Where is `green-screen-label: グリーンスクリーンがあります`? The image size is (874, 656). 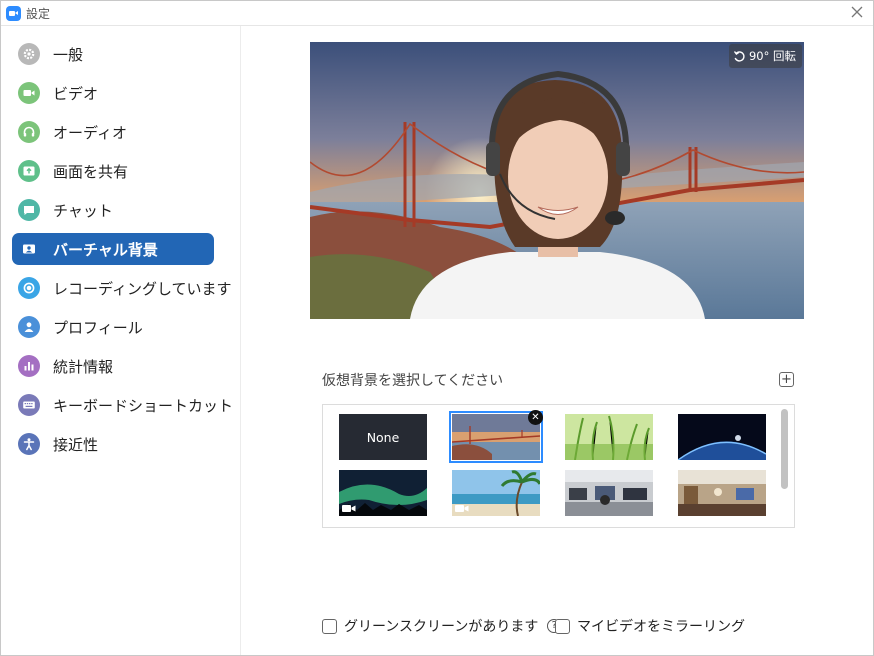 green-screen-label: グリーンスクリーンがあります is located at coordinates (441, 627).